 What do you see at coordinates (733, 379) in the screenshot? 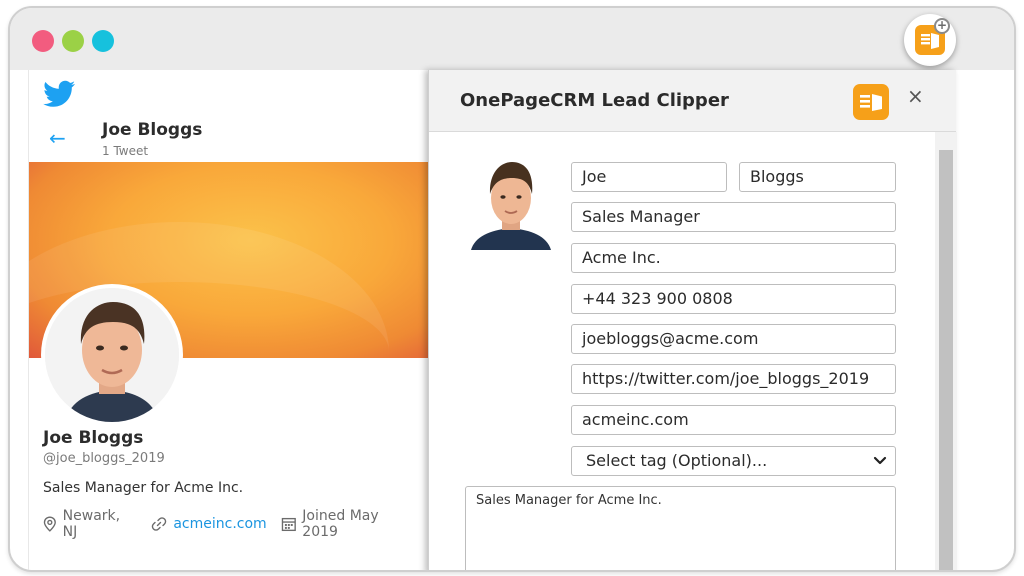
I see `twitter-url-input: https://twitter.com/joe_bloggs_2019` at bounding box center [733, 379].